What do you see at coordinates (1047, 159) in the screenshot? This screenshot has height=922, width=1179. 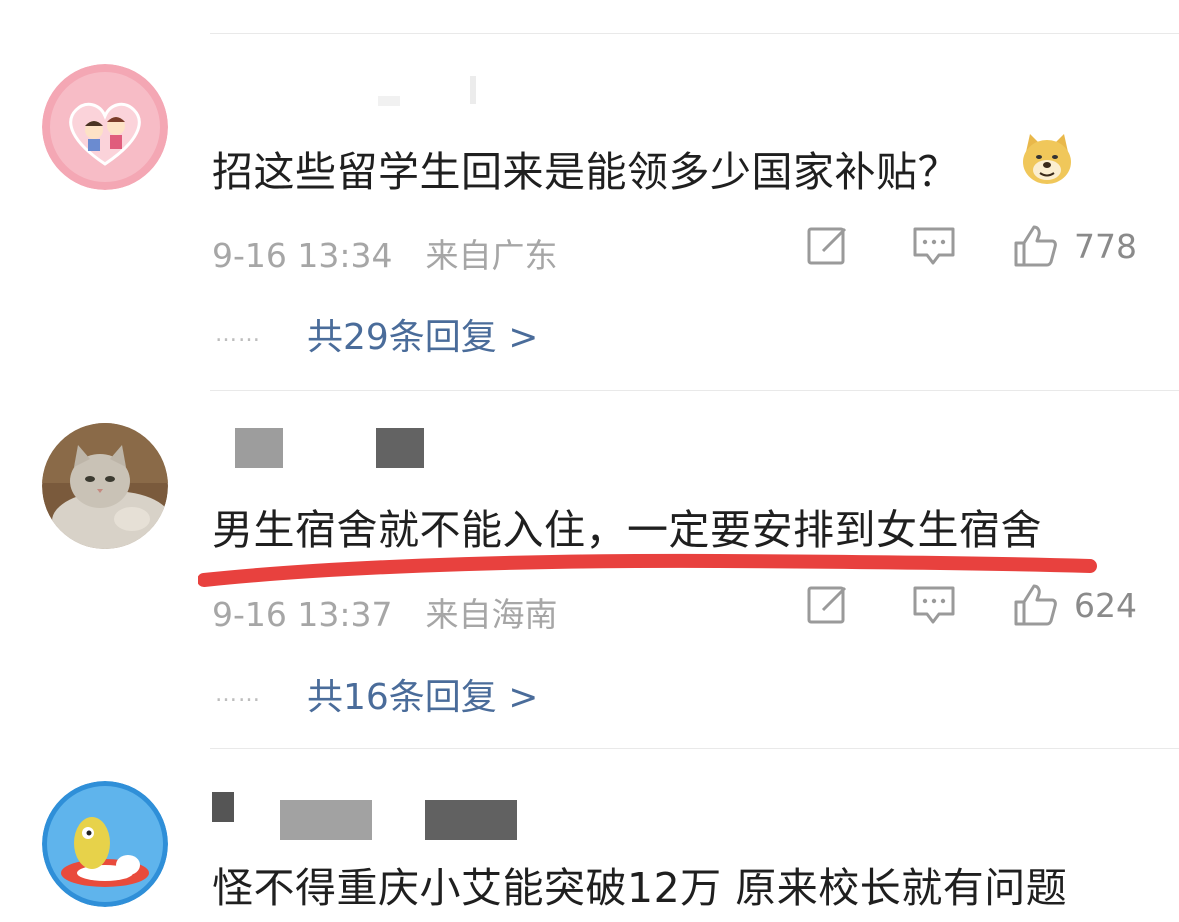 I see `doge-emoji-icon` at bounding box center [1047, 159].